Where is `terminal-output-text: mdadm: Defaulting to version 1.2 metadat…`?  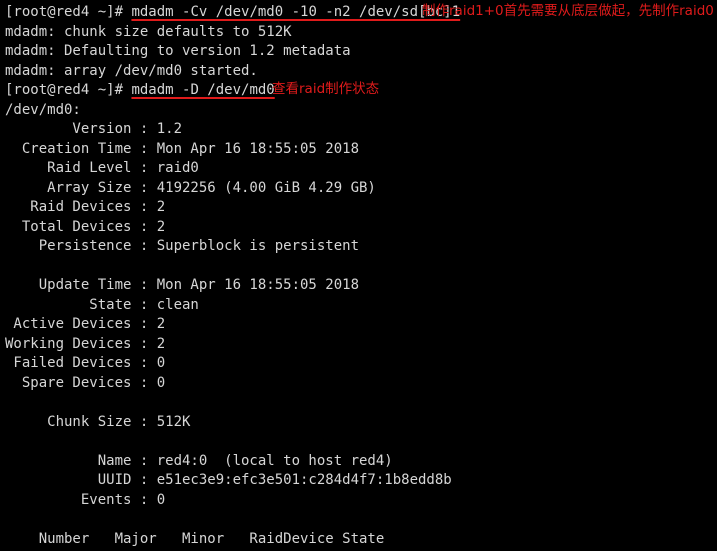 terminal-output-text: mdadm: Defaulting to version 1.2 metadat… is located at coordinates (178, 51).